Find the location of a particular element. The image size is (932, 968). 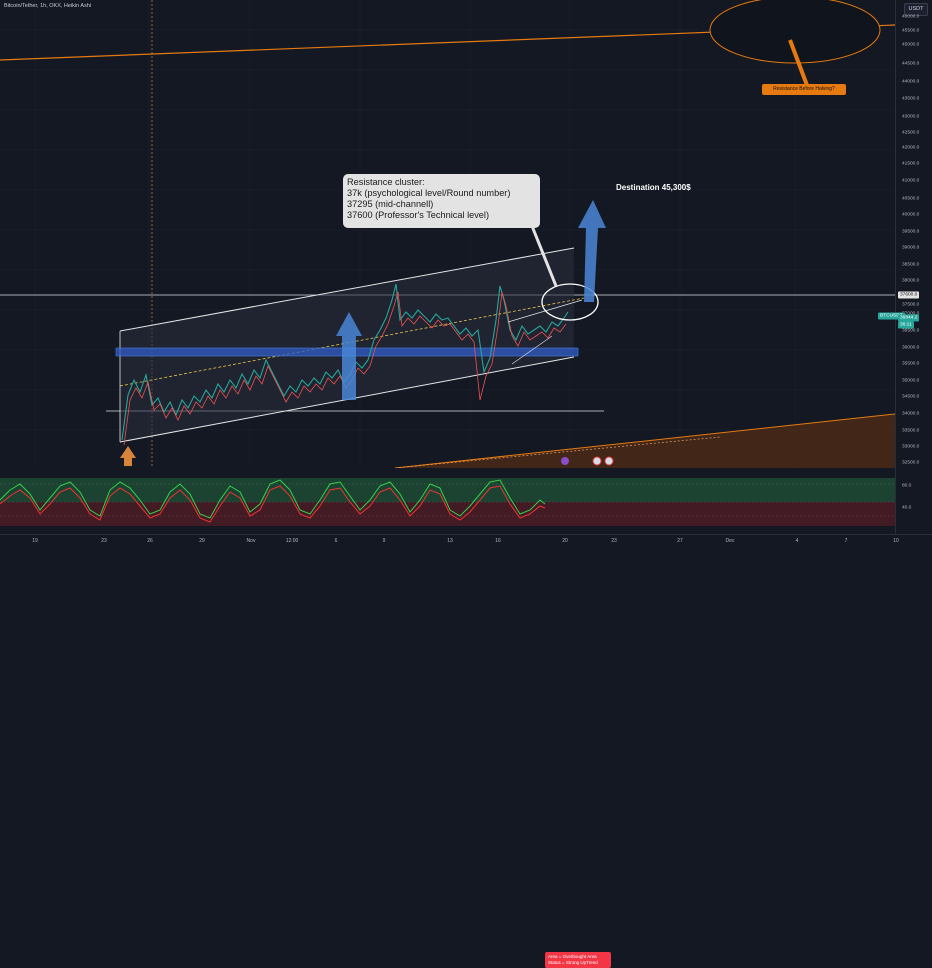

price-tick: 39000.0 is located at coordinates (911, 248).